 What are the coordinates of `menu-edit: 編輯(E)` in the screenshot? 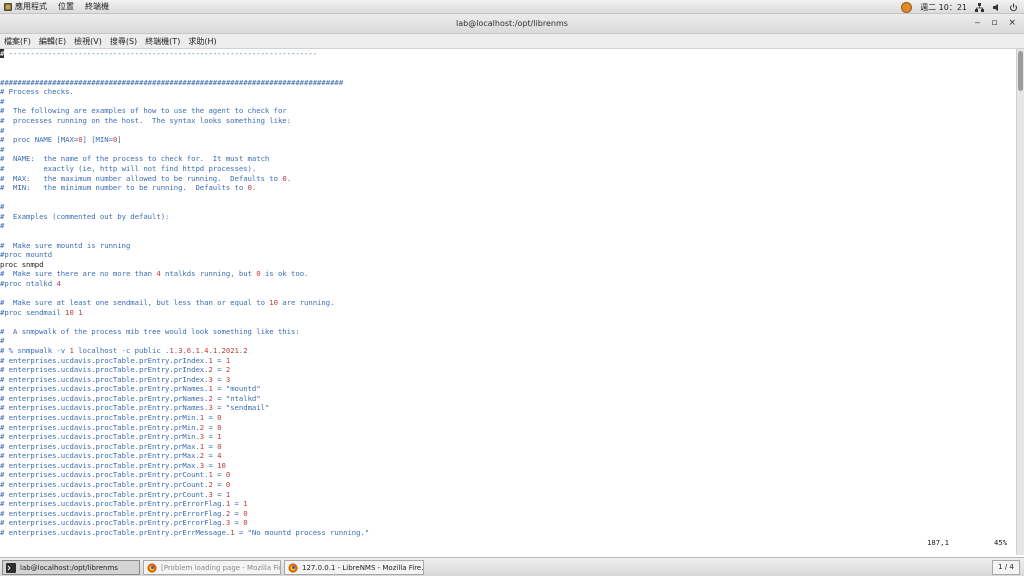 It's located at (52, 41).